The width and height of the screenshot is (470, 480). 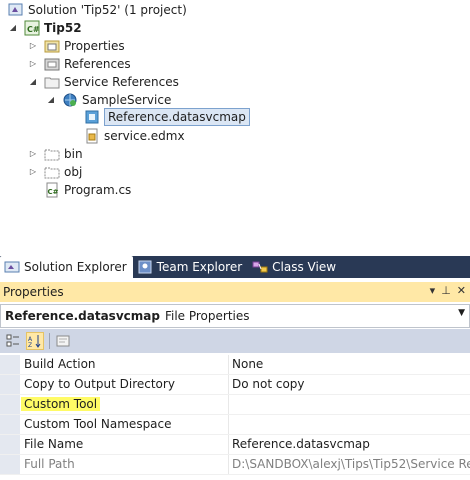 I want to click on tree-item-label: References, so click(x=97, y=64).